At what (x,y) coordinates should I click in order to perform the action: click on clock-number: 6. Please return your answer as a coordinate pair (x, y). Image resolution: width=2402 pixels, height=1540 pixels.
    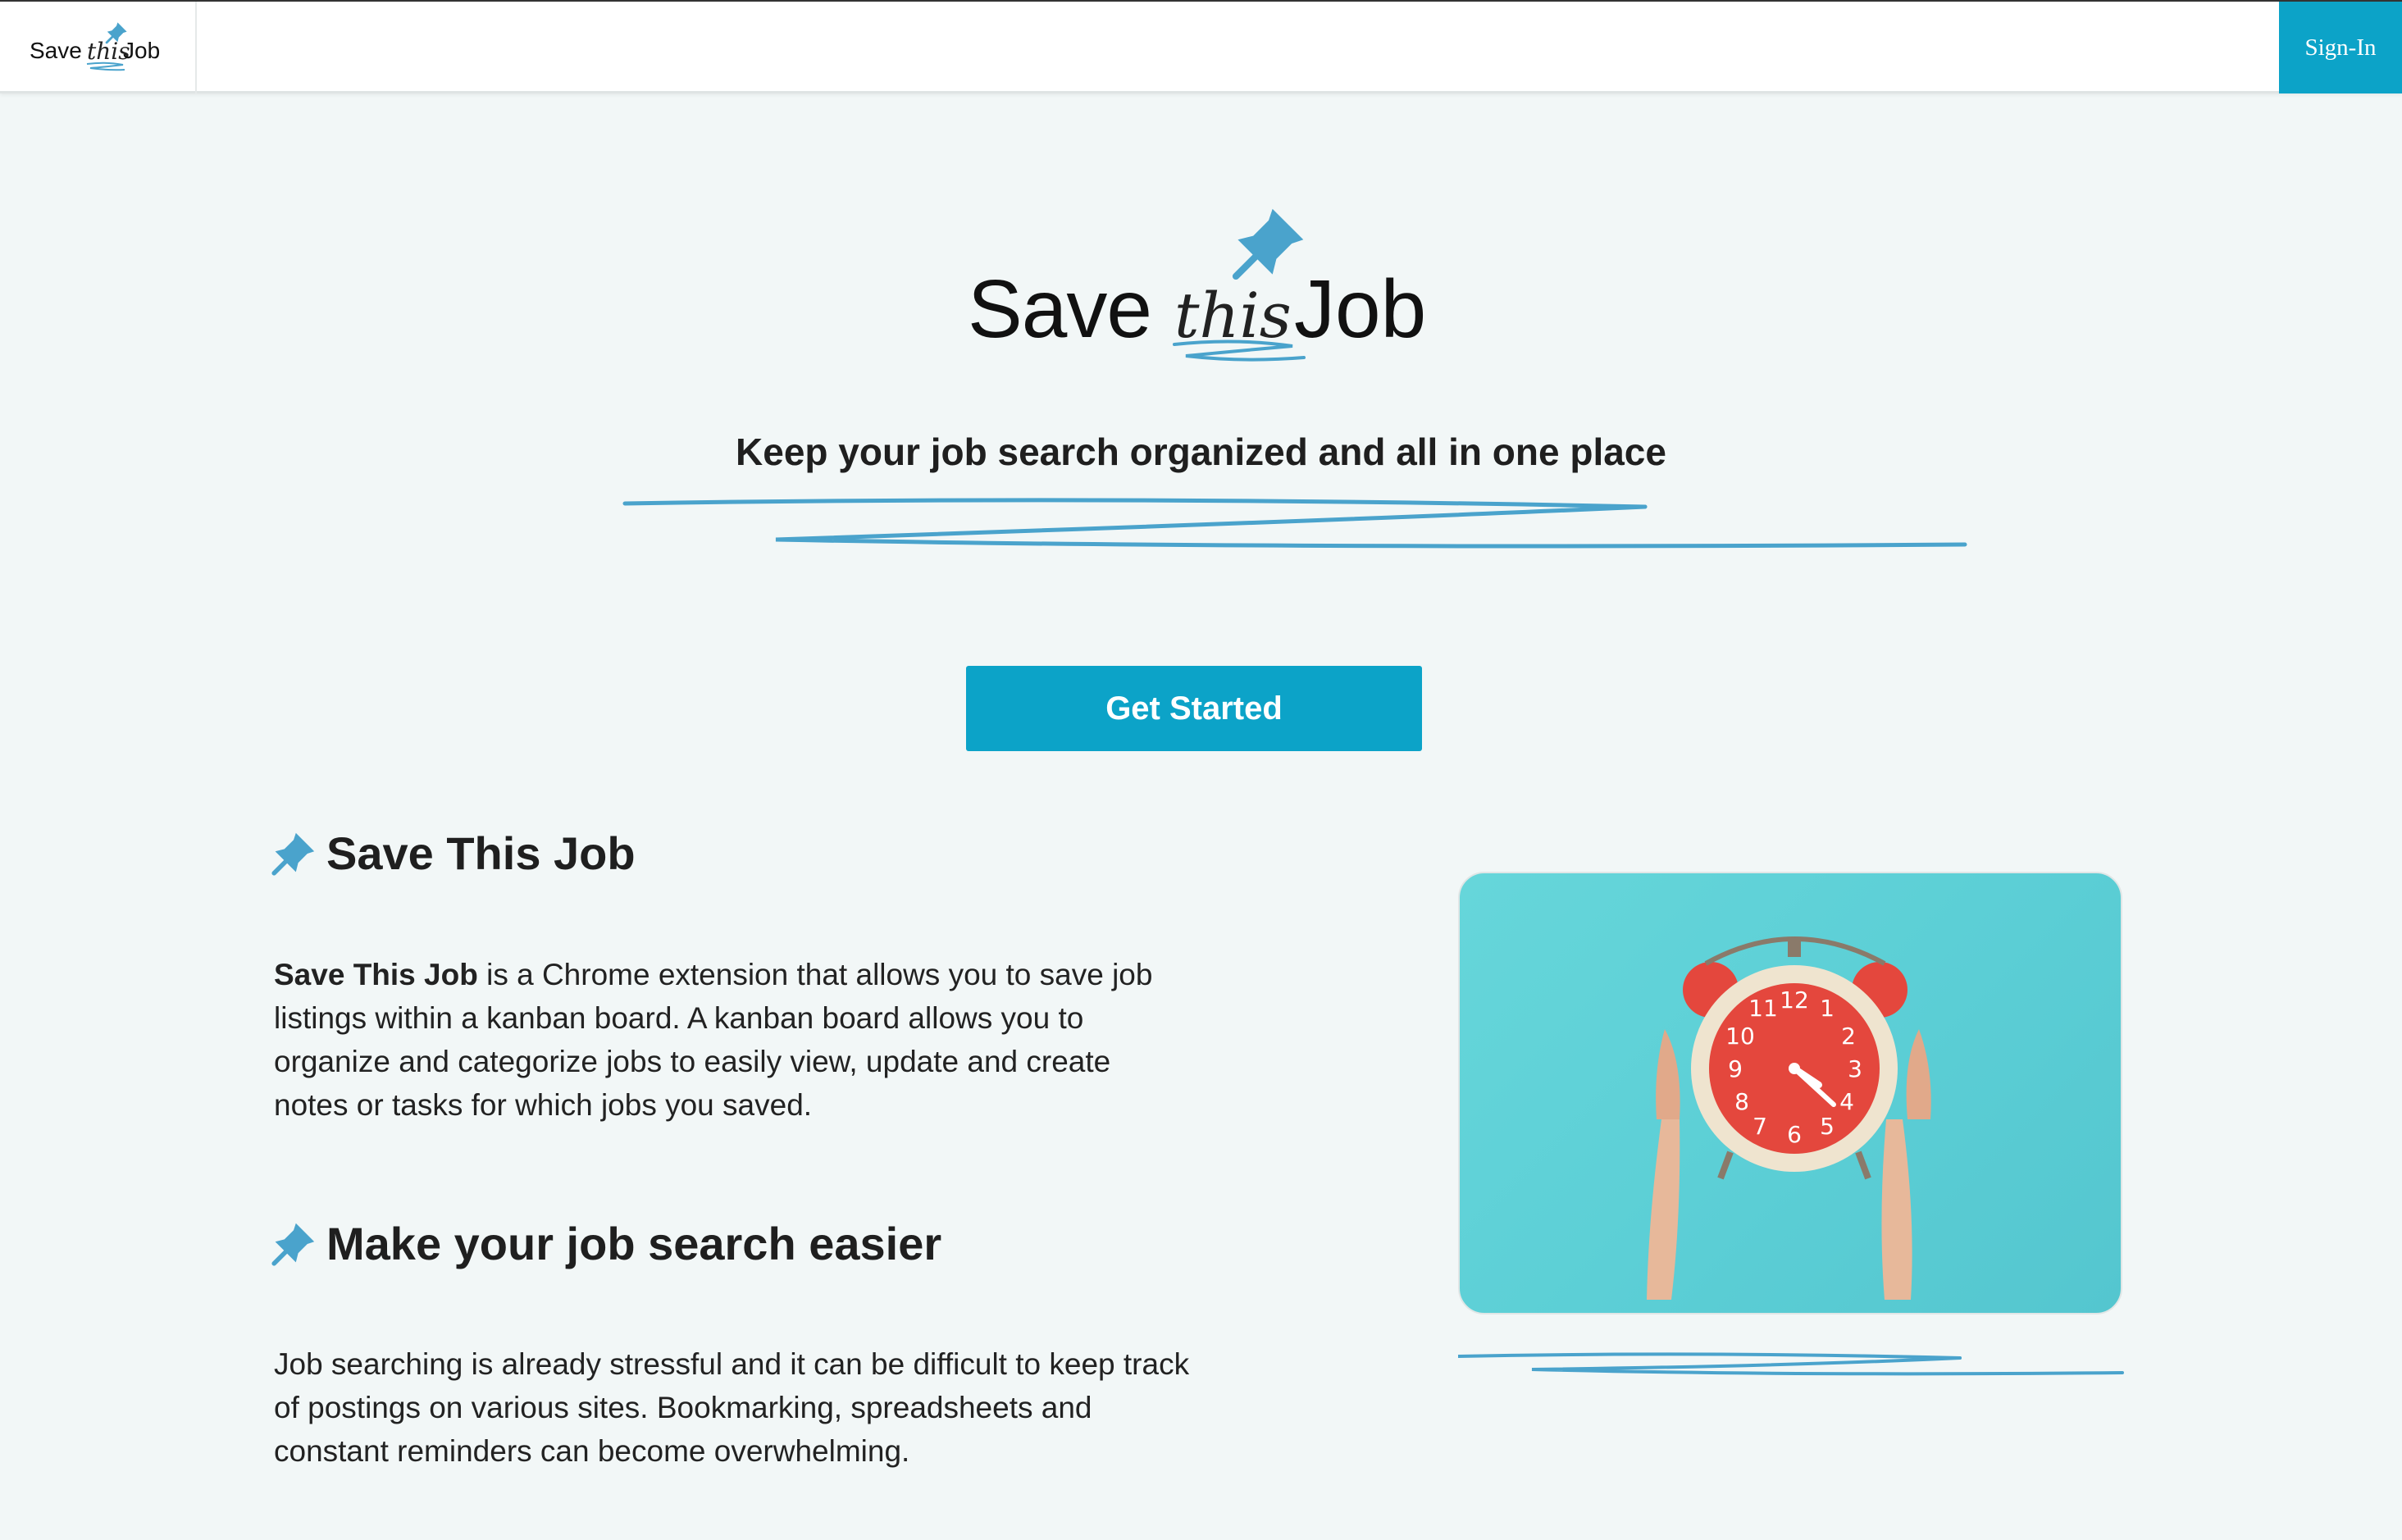
    Looking at the image, I should click on (1794, 1134).